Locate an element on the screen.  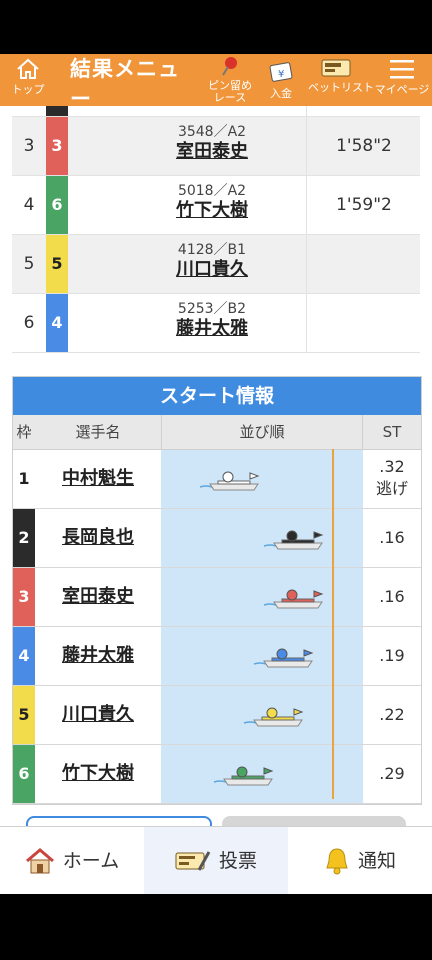
race-time: 1'59"2 is located at coordinates (363, 205).